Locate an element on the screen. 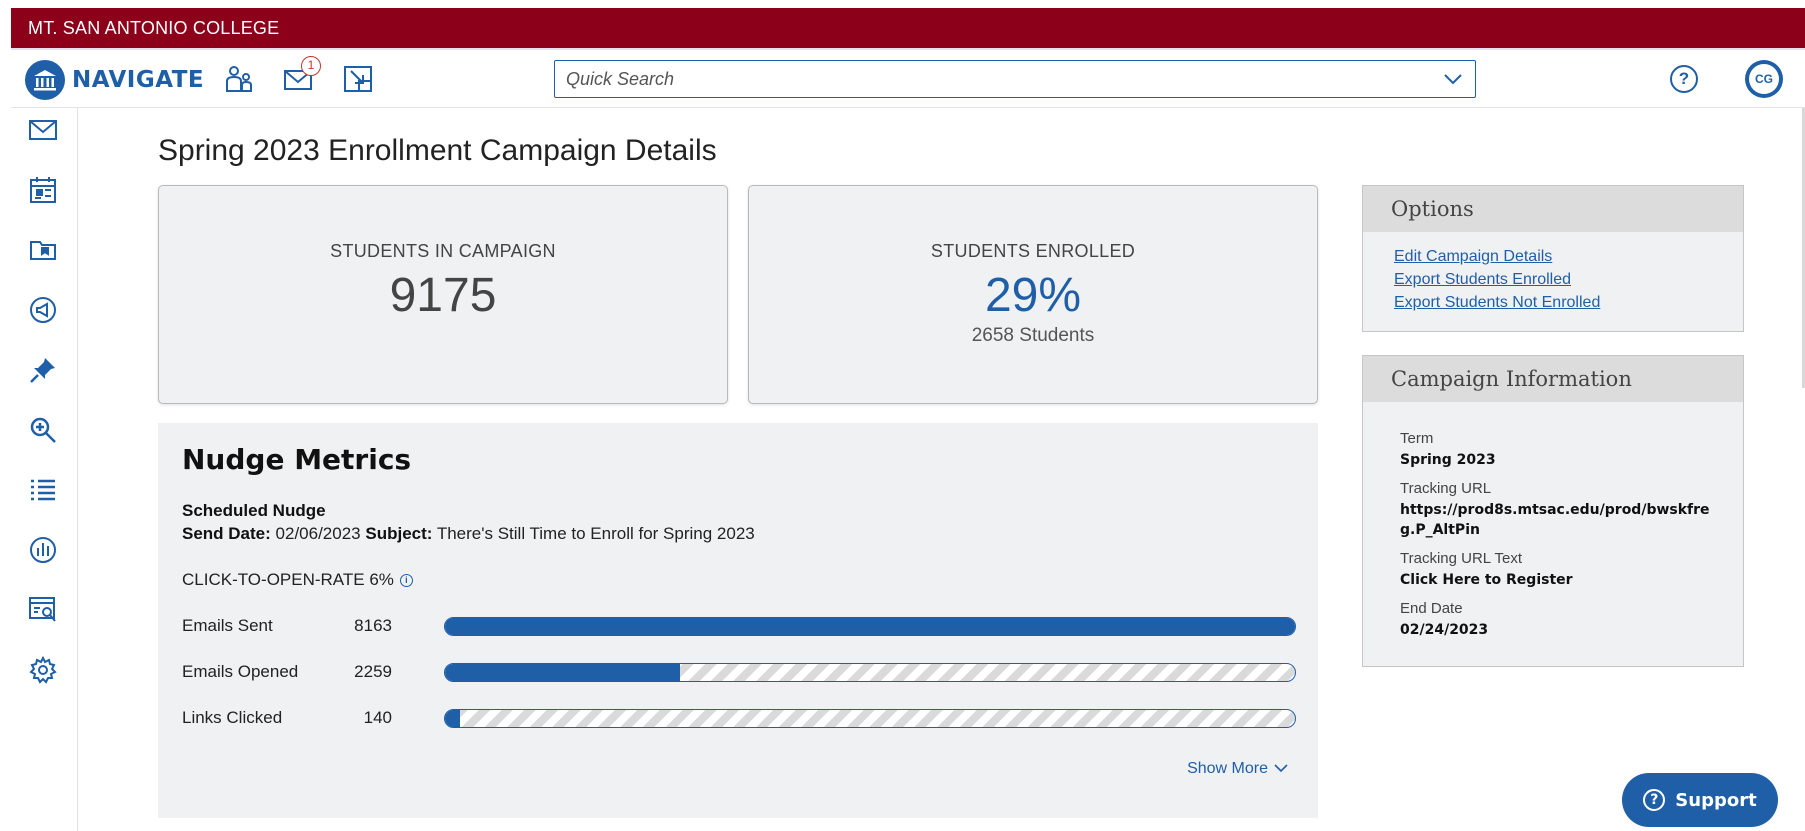 The image size is (1805, 831). metric-row: Emails Sent 8163 is located at coordinates (747, 627).